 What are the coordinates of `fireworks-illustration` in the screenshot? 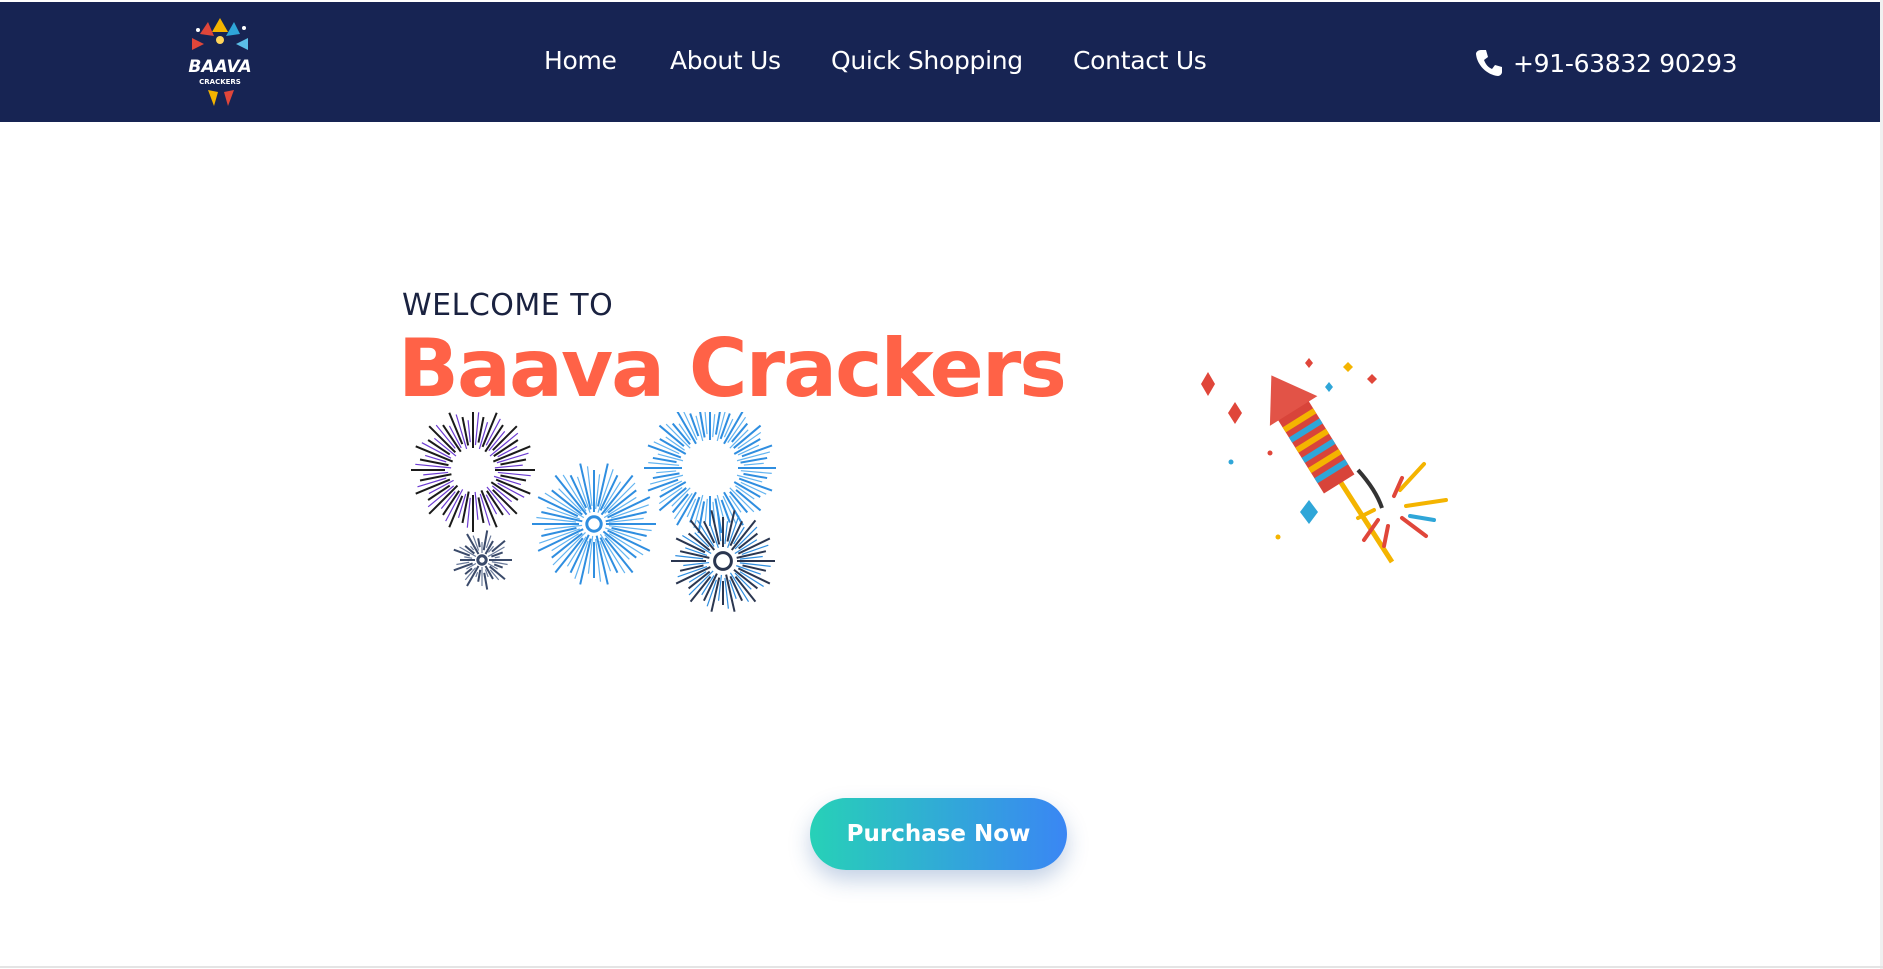 It's located at (593, 512).